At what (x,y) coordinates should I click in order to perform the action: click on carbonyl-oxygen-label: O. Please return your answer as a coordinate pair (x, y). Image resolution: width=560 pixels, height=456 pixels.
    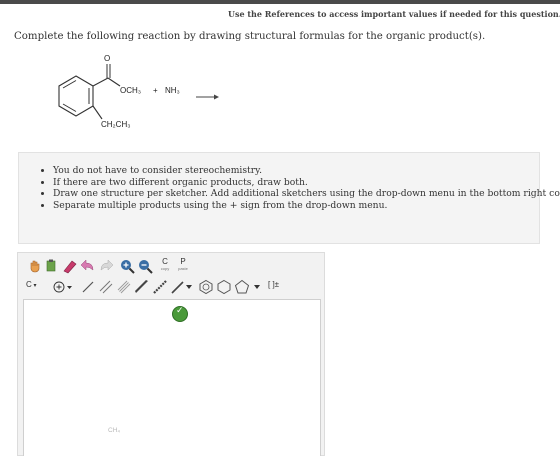
    Looking at the image, I should click on (107, 58).